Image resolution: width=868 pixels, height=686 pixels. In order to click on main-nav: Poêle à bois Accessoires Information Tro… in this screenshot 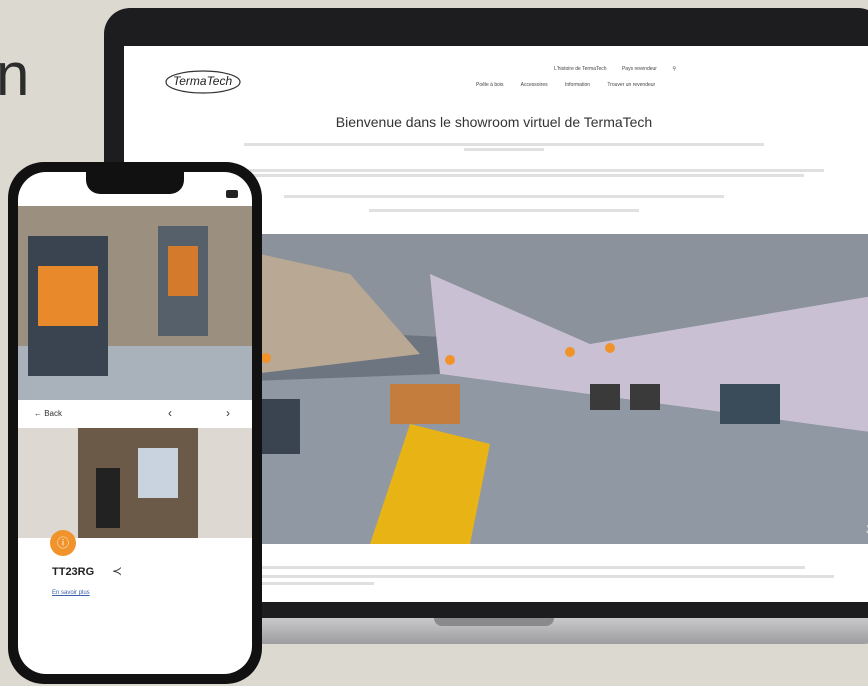, I will do `click(672, 85)`.